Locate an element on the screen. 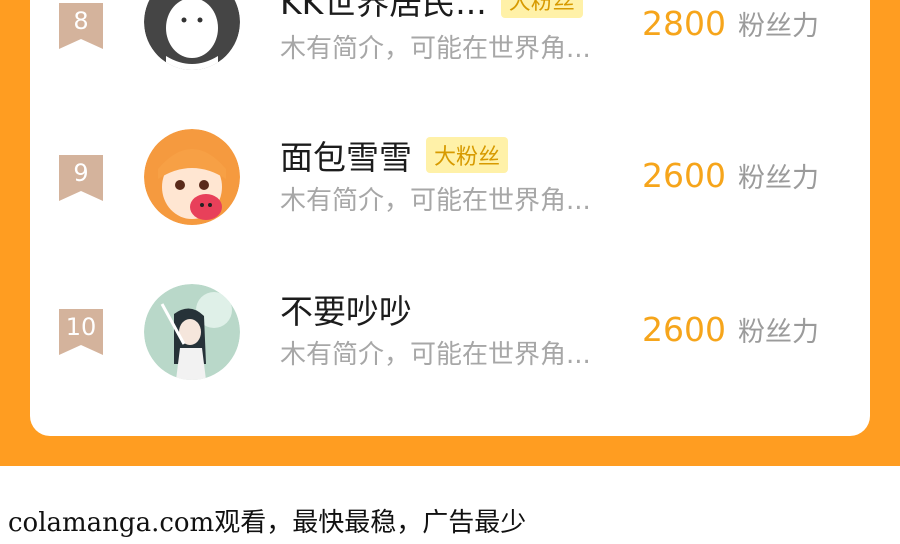 Image resolution: width=900 pixels, height=544 pixels. rank-number: 10 is located at coordinates (81, 327).